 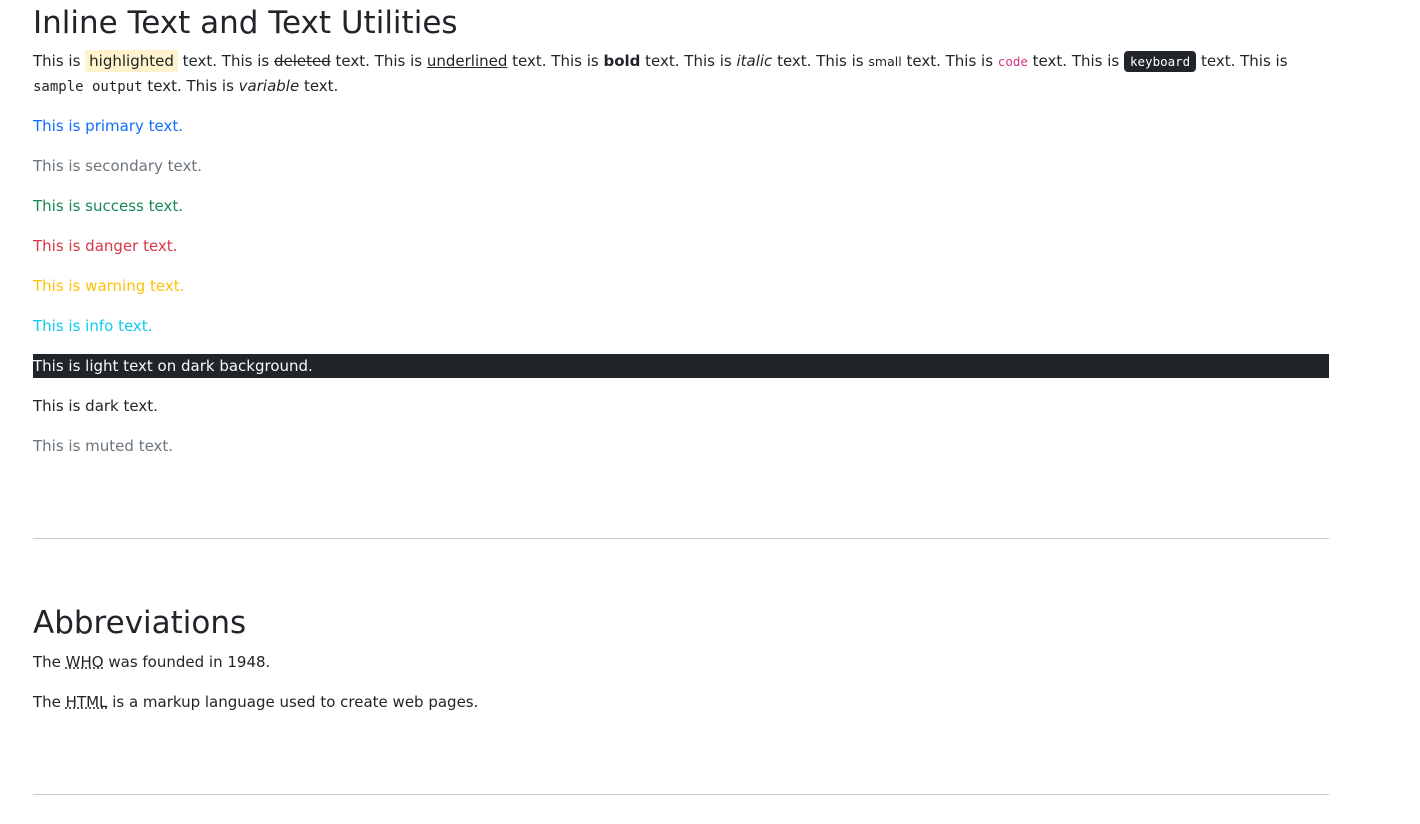 What do you see at coordinates (622, 61) in the screenshot?
I see `bold-text: bold` at bounding box center [622, 61].